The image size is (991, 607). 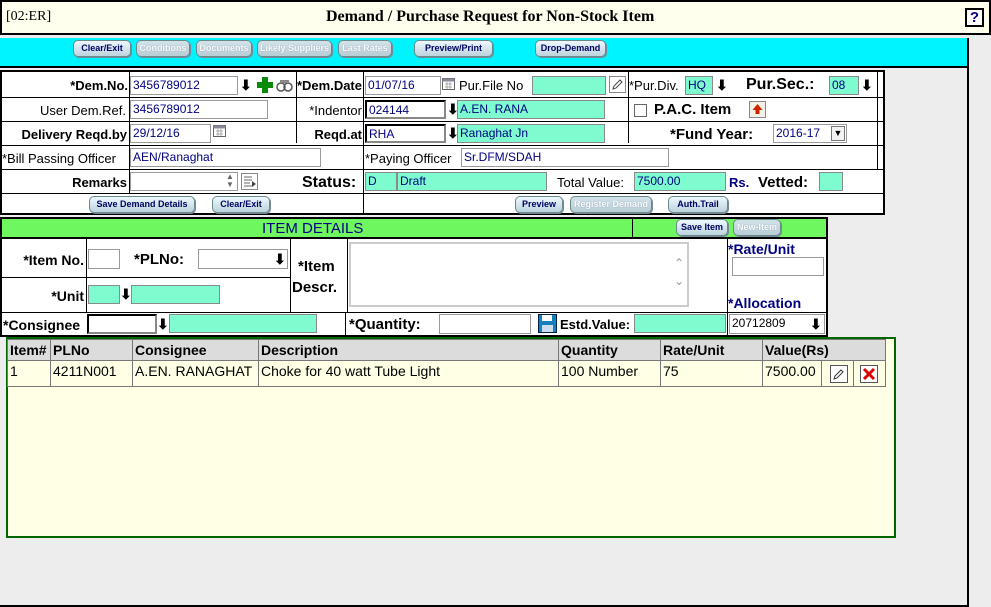 What do you see at coordinates (974, 17) in the screenshot?
I see `help-button: ?` at bounding box center [974, 17].